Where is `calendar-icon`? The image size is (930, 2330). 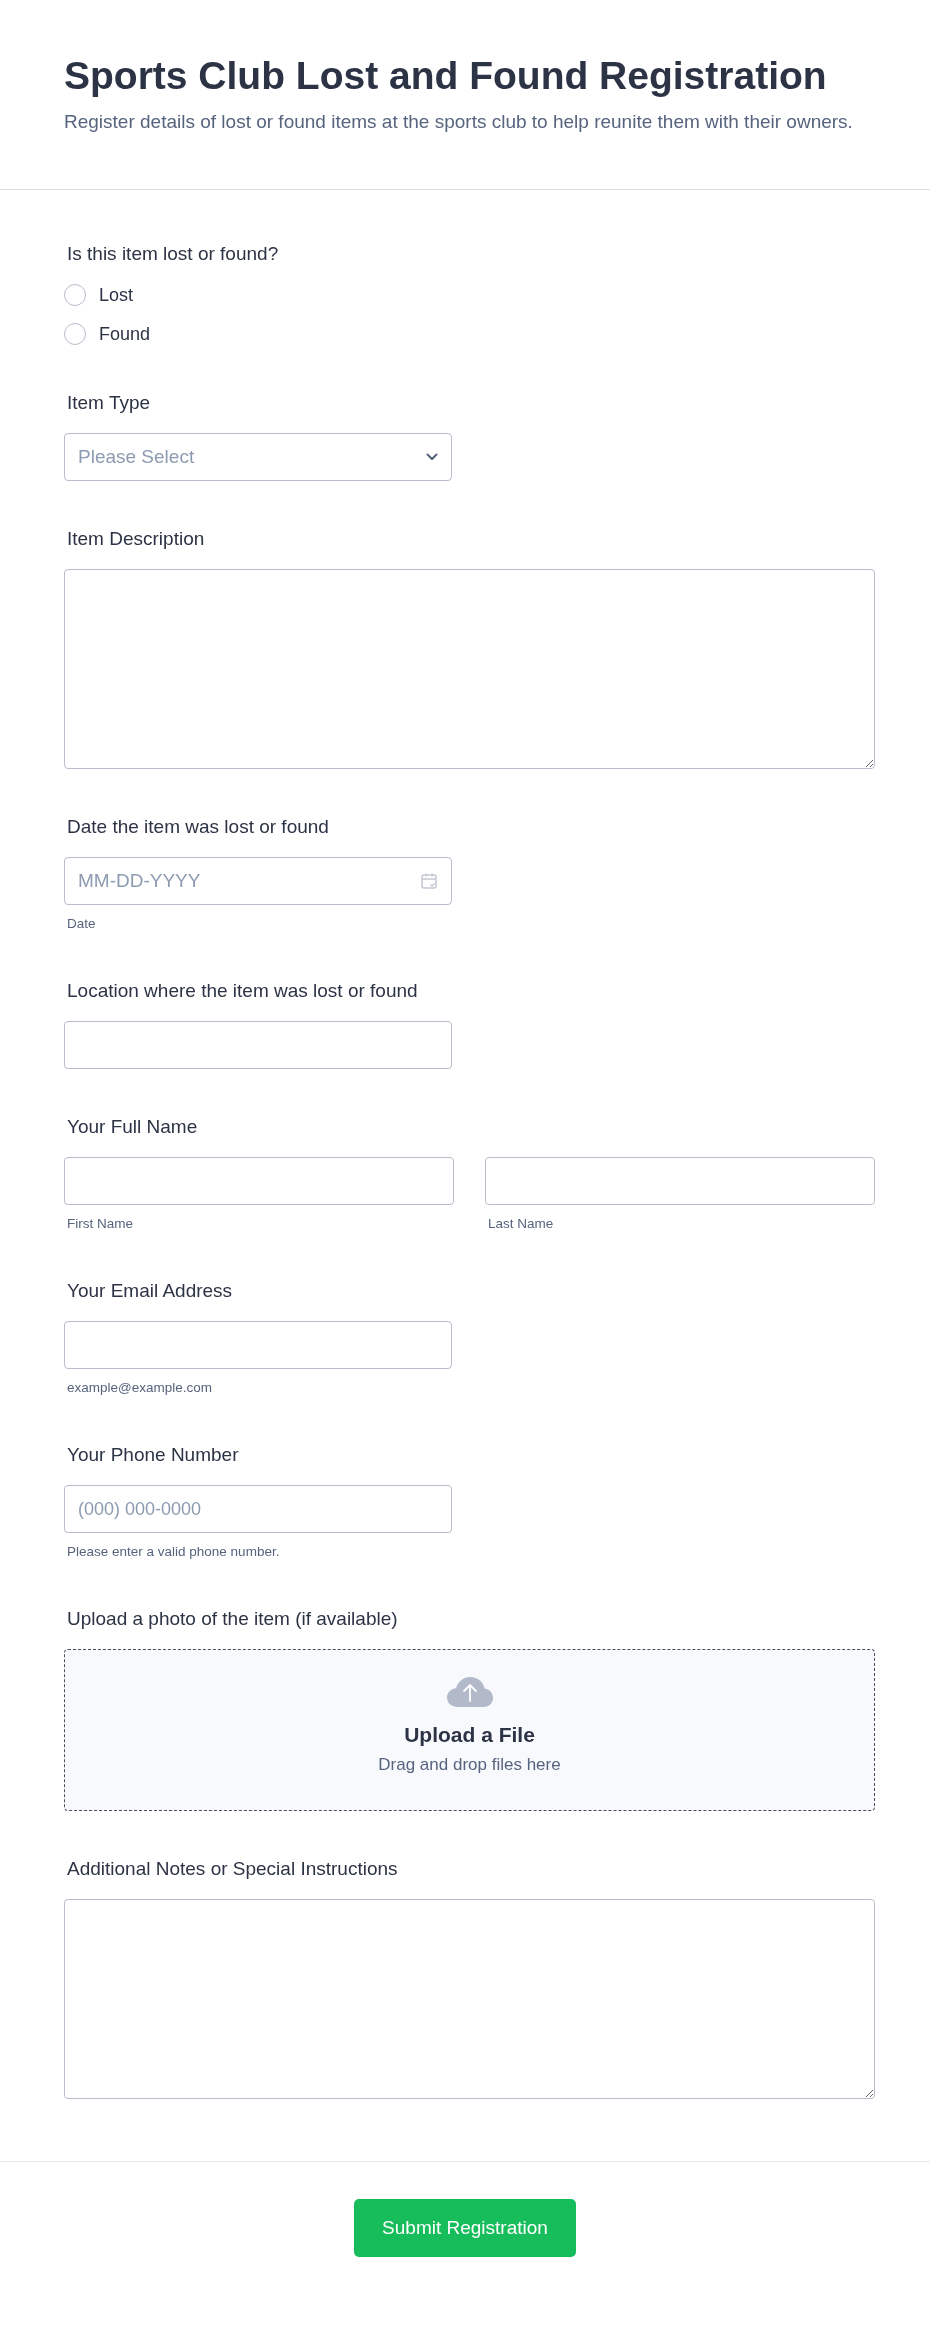 calendar-icon is located at coordinates (429, 881).